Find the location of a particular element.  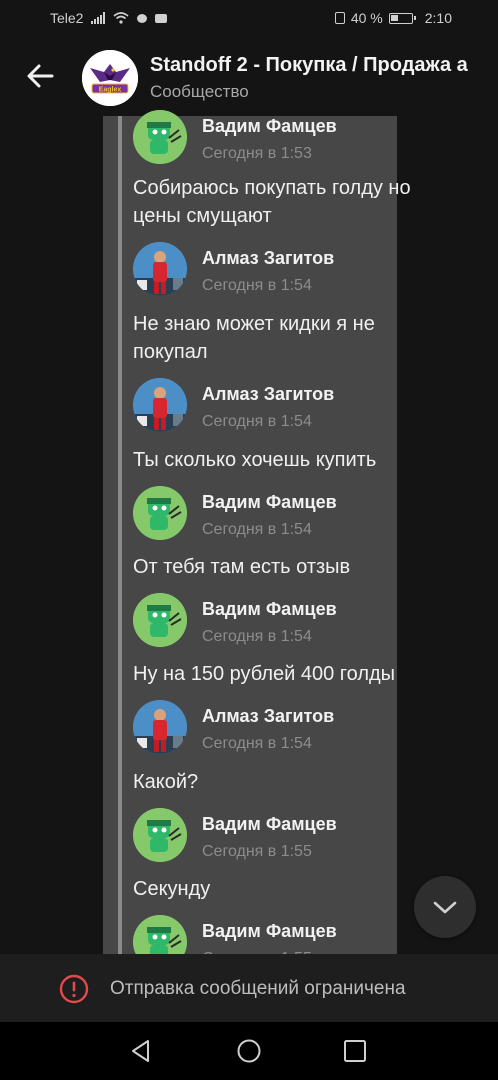

chevron-down-icon is located at coordinates (445, 907).